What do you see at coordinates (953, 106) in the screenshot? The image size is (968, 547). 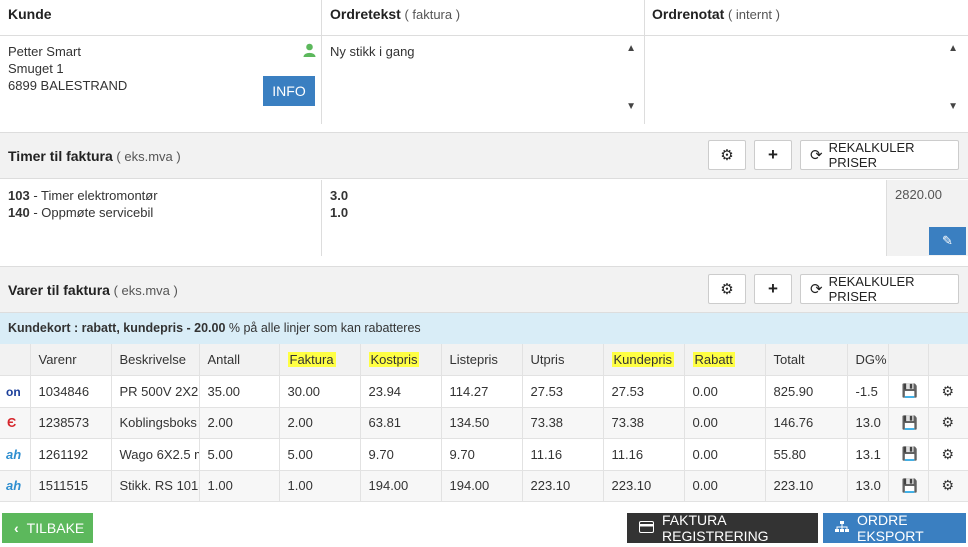 I see `order-note-scroll-down: ▼` at bounding box center [953, 106].